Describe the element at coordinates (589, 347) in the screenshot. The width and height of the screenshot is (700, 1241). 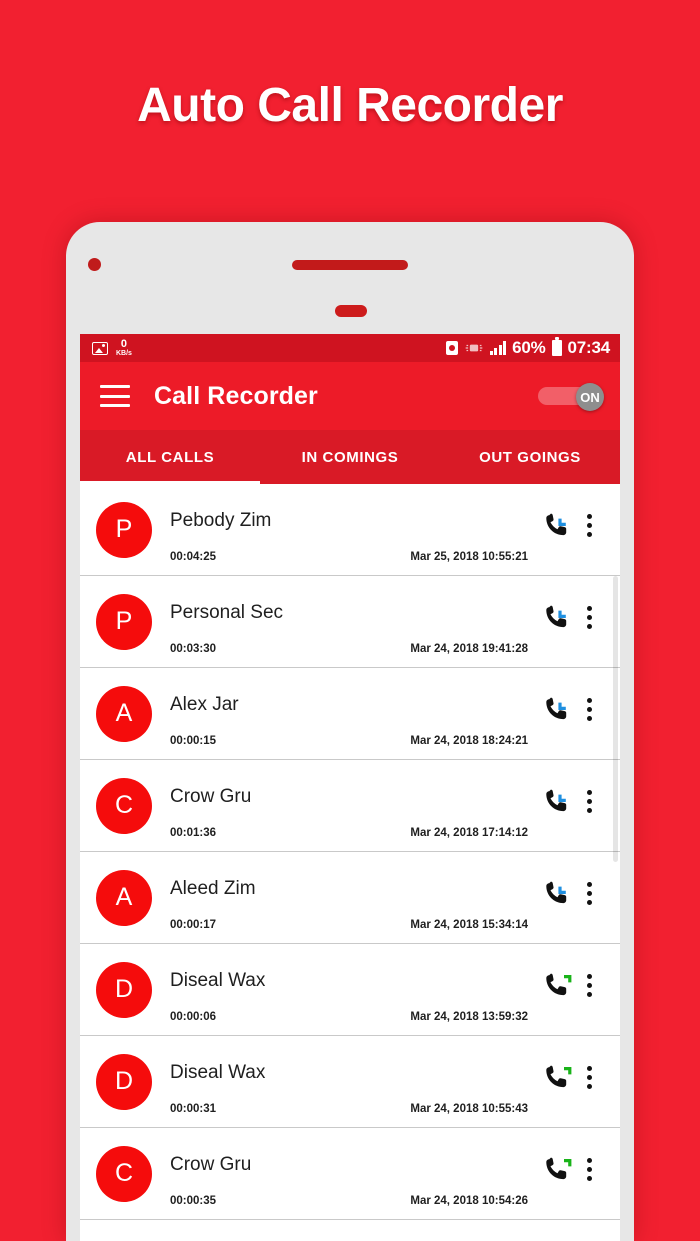
I see `status-bar-clock: 07:34` at that location.